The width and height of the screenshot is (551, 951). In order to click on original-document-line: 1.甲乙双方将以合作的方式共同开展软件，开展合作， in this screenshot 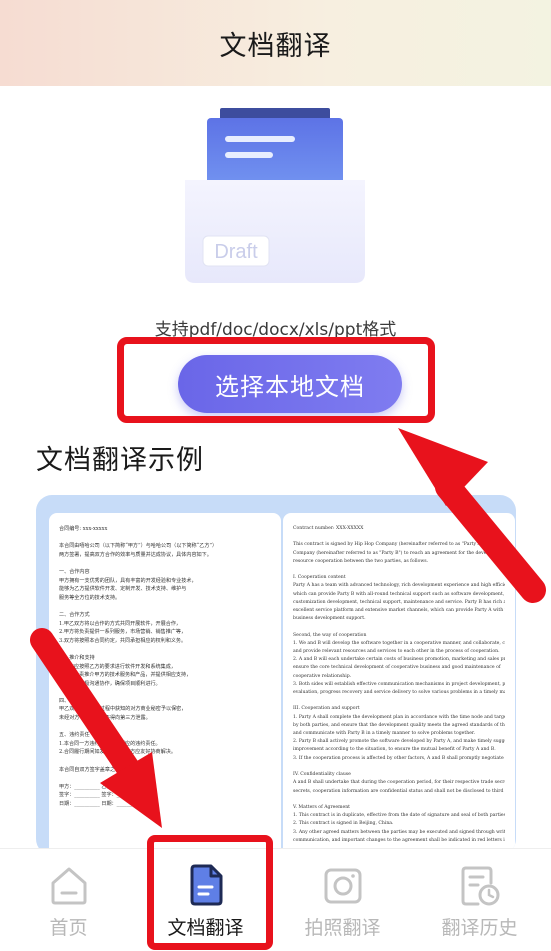, I will do `click(120, 623)`.